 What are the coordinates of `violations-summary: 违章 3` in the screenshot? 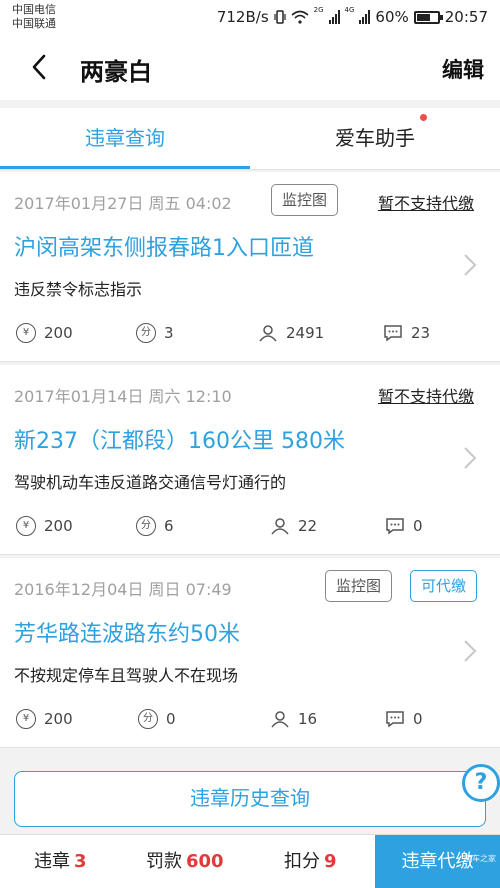 It's located at (60, 861).